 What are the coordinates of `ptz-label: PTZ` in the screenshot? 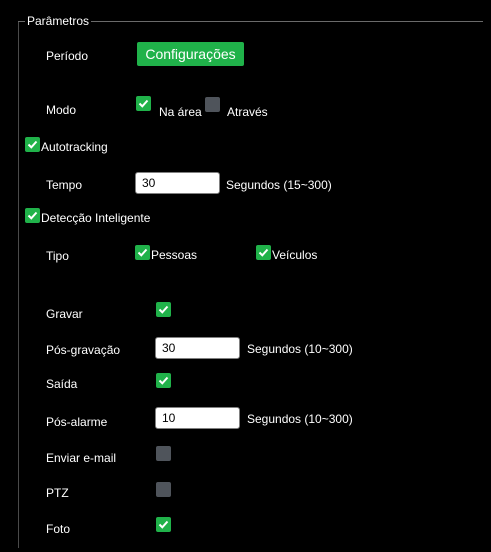 It's located at (57, 493).